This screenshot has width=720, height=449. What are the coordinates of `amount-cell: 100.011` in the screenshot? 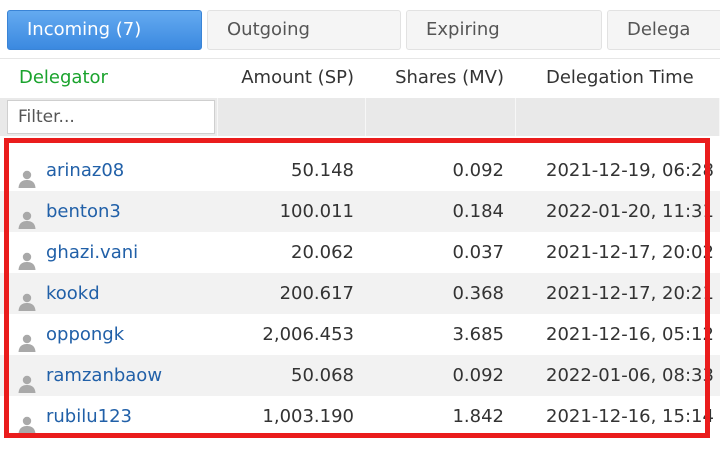 It's located at (316, 211).